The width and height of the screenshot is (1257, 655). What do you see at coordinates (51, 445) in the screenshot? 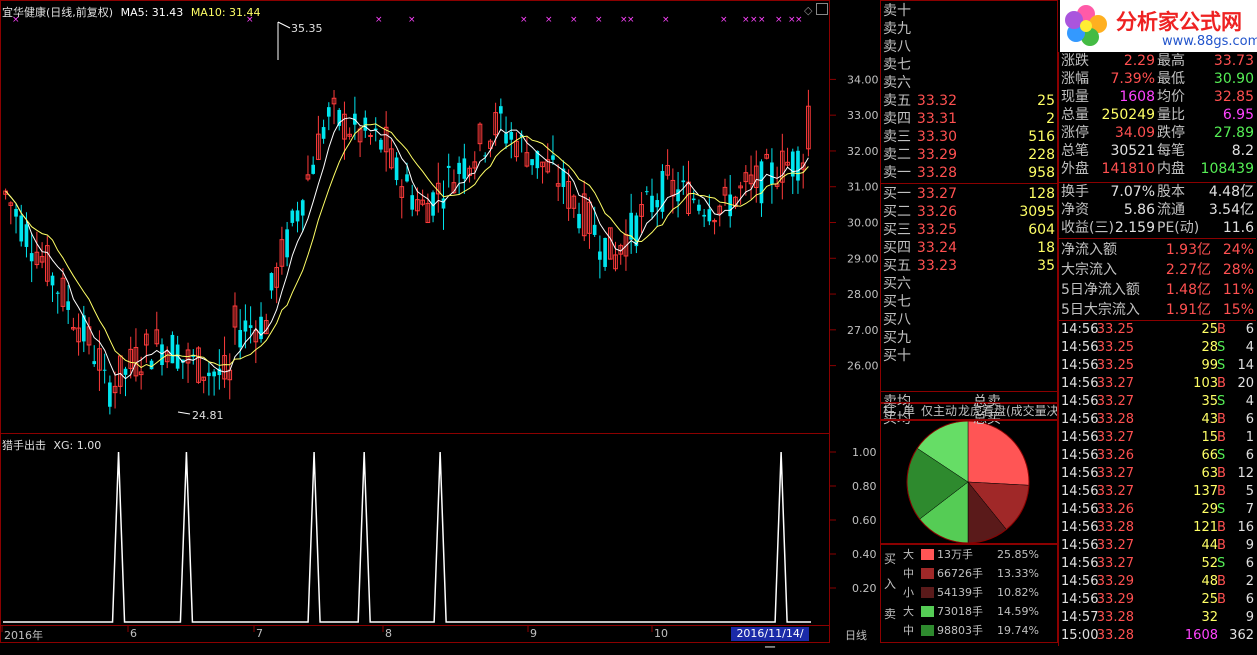
I see `indicator-header: 猎手出击 XG: 1.00` at bounding box center [51, 445].